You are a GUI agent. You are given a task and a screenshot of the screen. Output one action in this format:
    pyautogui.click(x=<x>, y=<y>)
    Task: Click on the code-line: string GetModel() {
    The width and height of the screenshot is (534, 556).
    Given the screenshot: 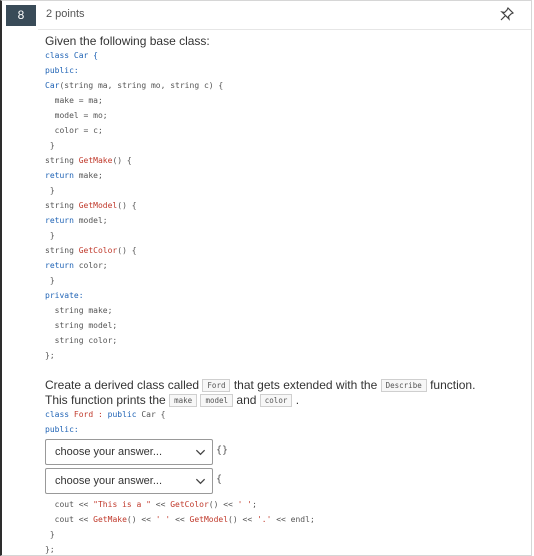 What is the action you would take?
    pyautogui.click(x=134, y=205)
    